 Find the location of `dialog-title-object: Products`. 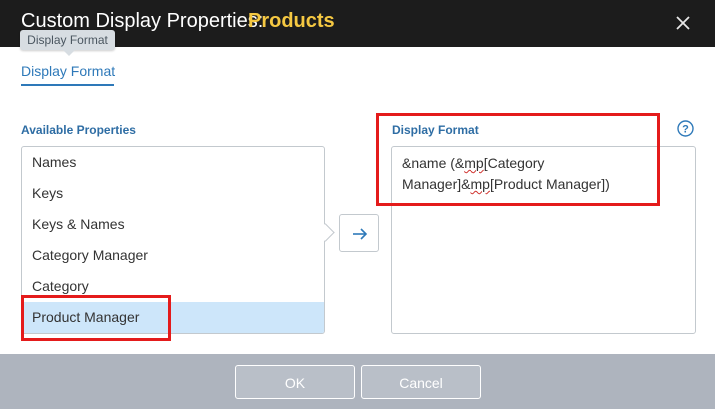

dialog-title-object: Products is located at coordinates (291, 21).